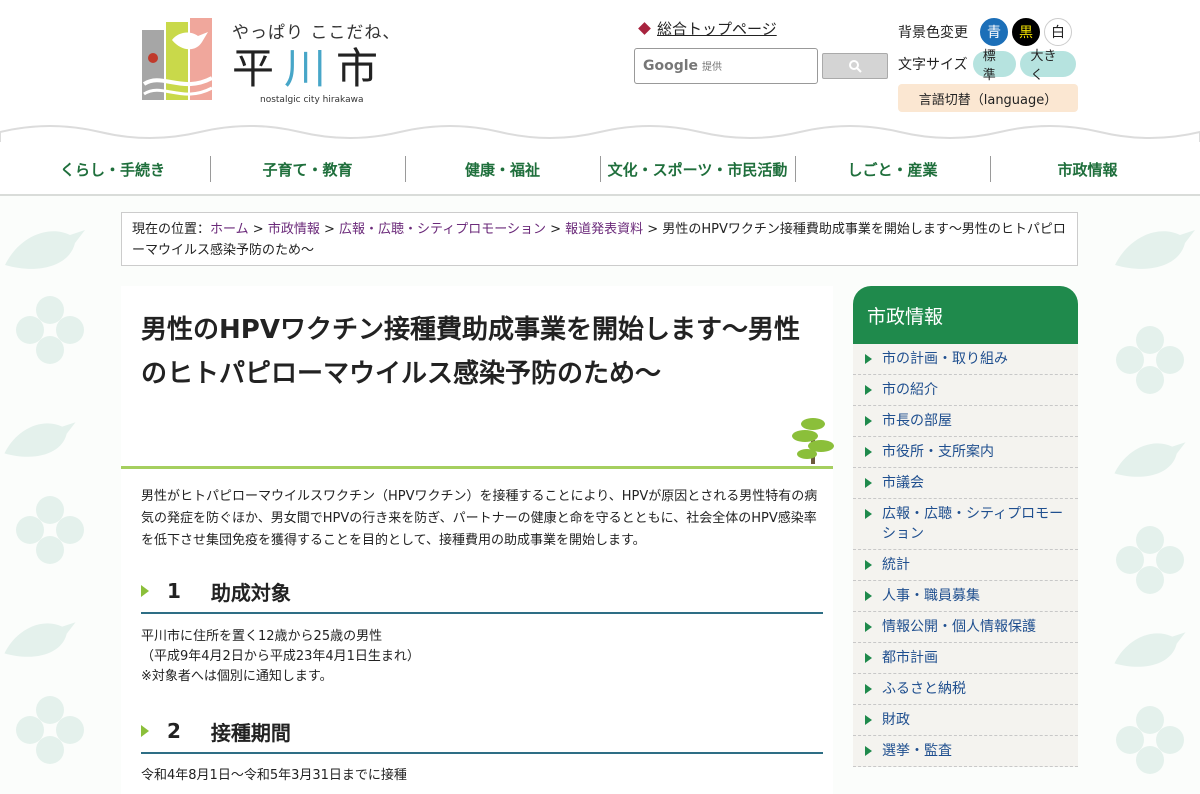  Describe the element at coordinates (250, 592) in the screenshot. I see `section-title: 助成対象` at that location.